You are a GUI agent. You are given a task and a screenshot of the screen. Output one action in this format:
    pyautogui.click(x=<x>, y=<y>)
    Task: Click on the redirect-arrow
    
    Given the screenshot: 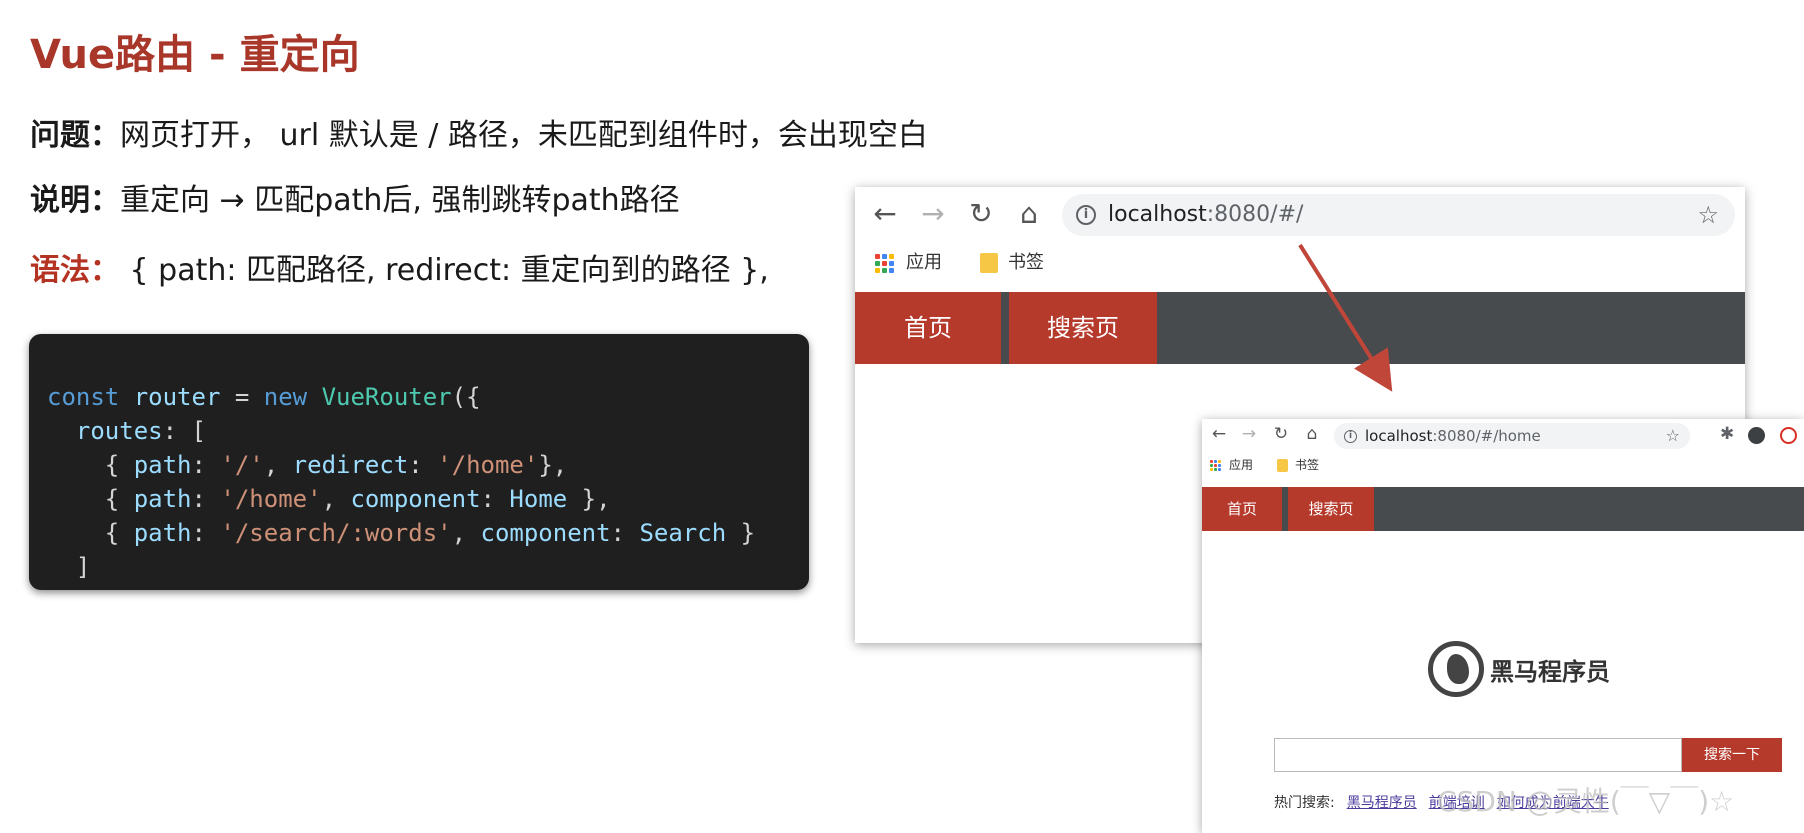 What is the action you would take?
    pyautogui.click(x=1345, y=317)
    